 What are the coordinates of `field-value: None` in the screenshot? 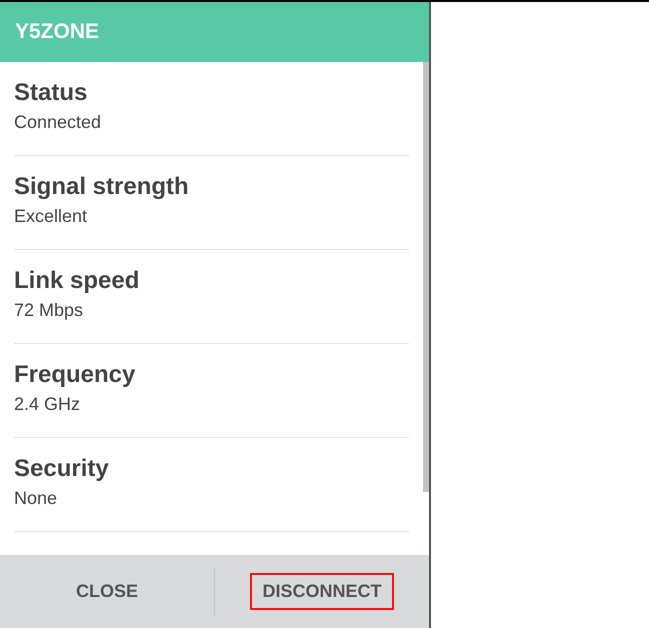 It's located at (36, 498).